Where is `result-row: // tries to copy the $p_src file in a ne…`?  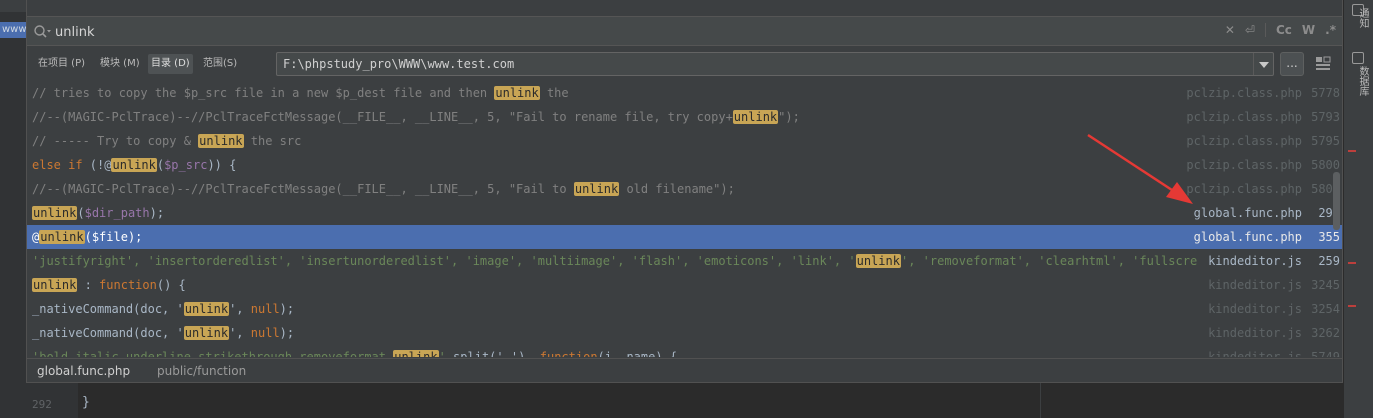 result-row: // tries to copy the $p_src file in a ne… is located at coordinates (684, 93).